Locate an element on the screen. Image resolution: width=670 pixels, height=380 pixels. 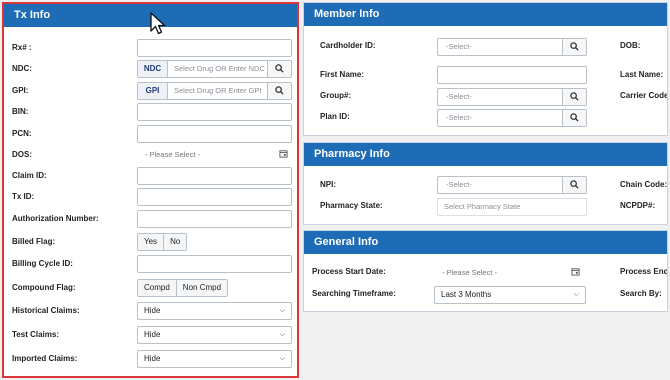
historical-claims-value: Hide is located at coordinates (152, 310).